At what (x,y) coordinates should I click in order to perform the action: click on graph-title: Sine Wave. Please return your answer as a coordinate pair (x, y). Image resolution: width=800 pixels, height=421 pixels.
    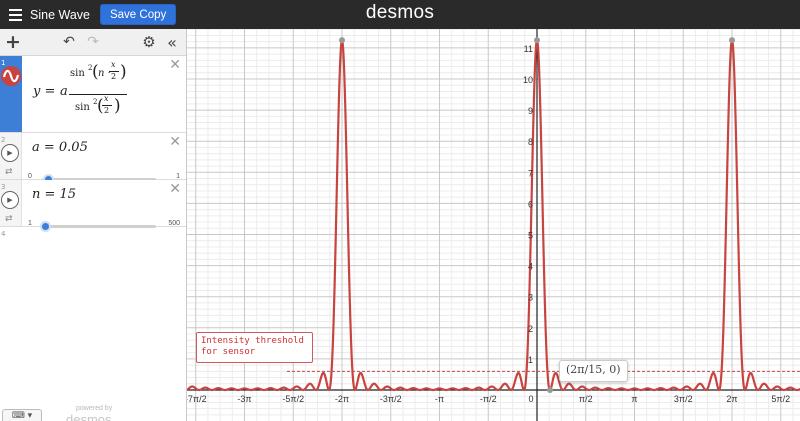
    Looking at the image, I should click on (60, 15).